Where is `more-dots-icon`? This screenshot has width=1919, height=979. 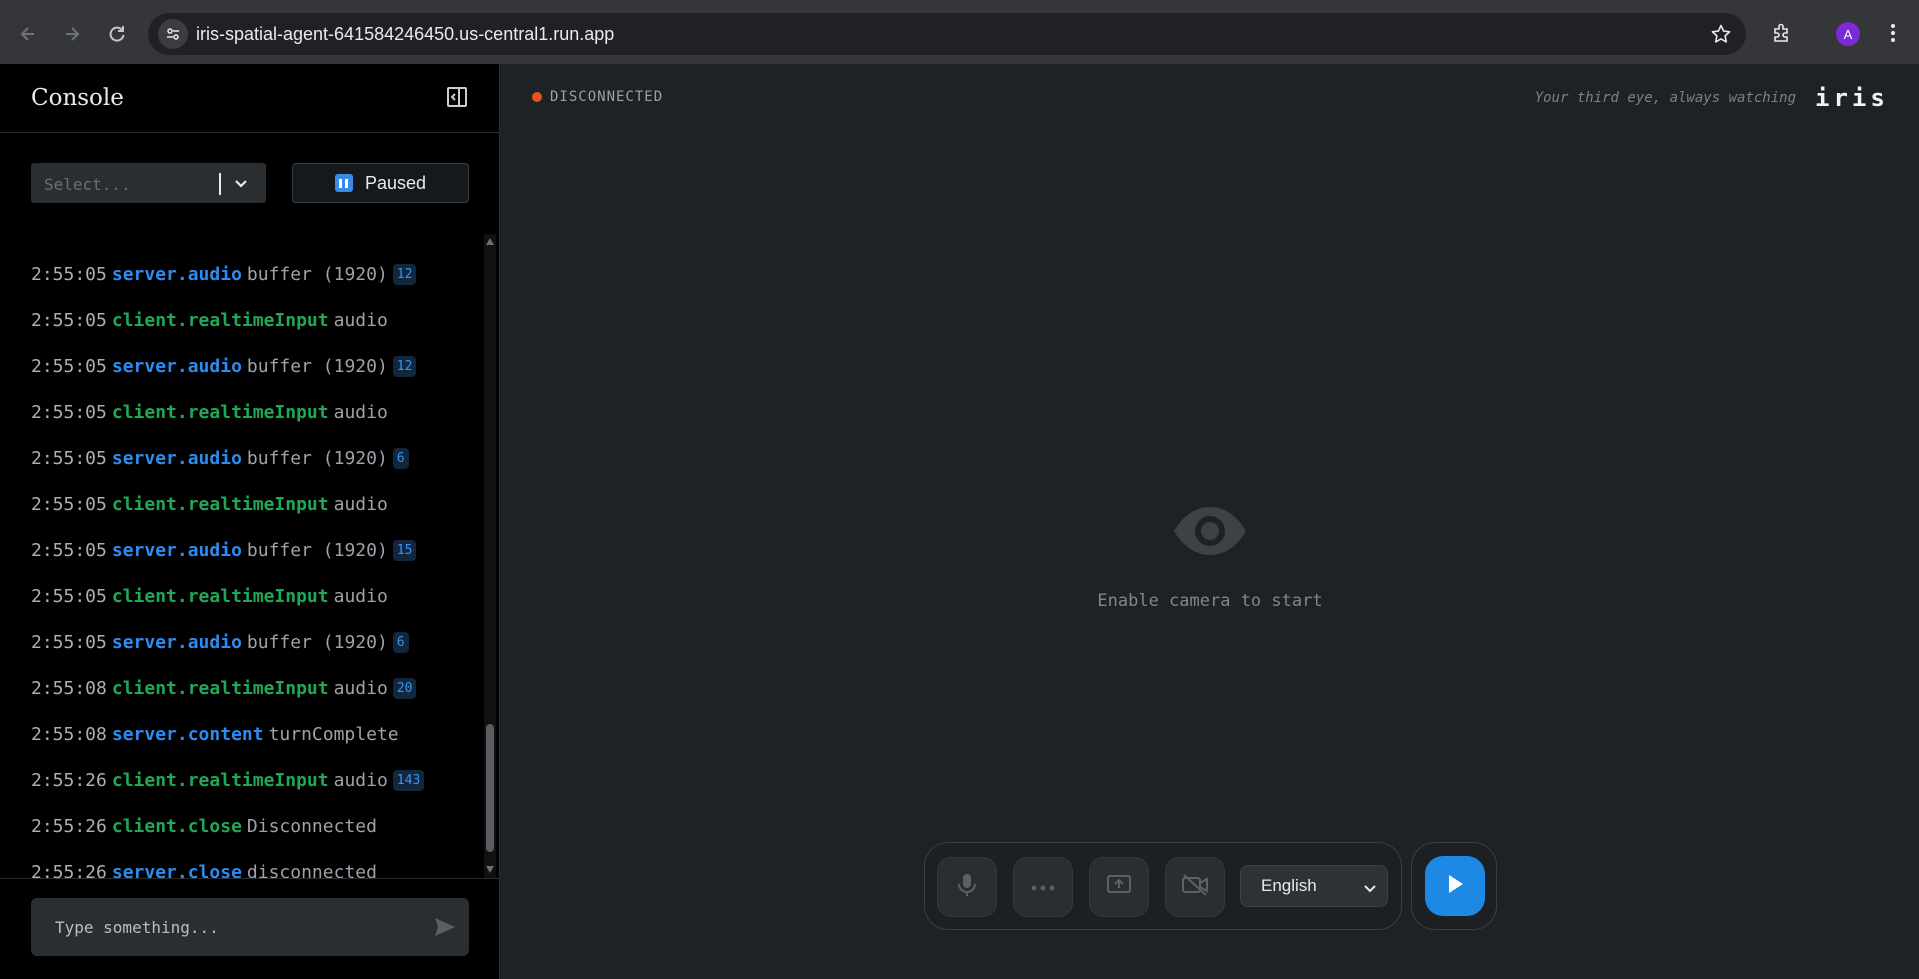
more-dots-icon is located at coordinates (1043, 887).